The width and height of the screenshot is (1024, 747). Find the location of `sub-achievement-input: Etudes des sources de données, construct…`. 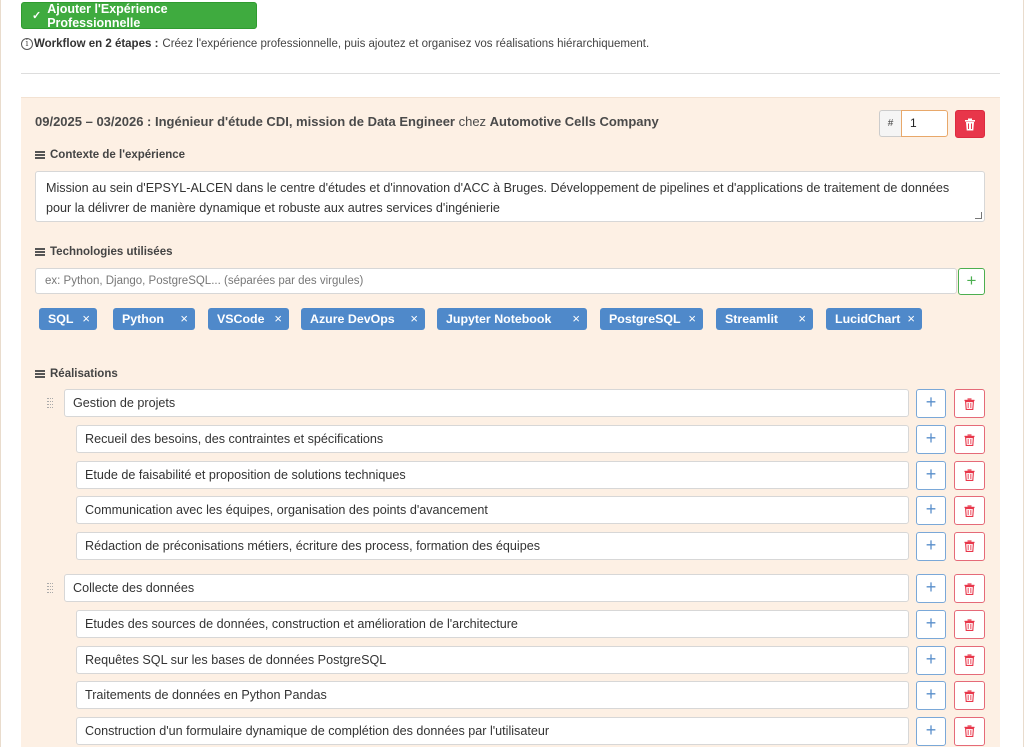

sub-achievement-input: Etudes des sources de données, construct… is located at coordinates (492, 624).